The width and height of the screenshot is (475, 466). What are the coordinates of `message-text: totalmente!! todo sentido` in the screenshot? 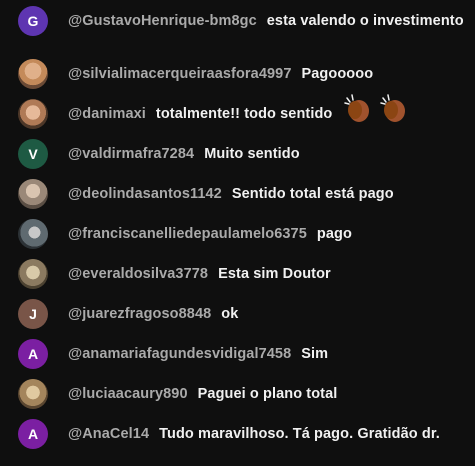 It's located at (244, 114).